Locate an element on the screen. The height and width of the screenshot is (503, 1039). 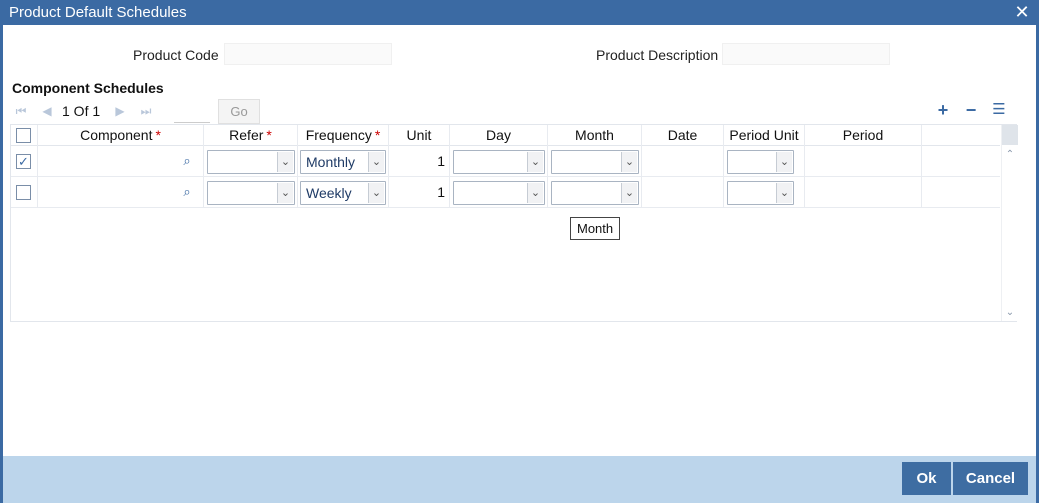
row-select-cell: ✓ is located at coordinates (24, 161).